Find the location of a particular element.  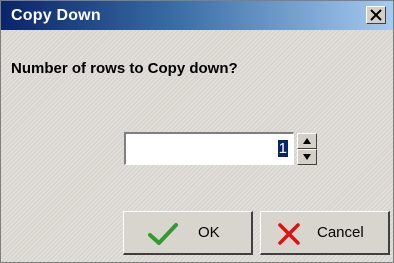

prompt-label: Number of rows to Copy down? is located at coordinates (124, 68).